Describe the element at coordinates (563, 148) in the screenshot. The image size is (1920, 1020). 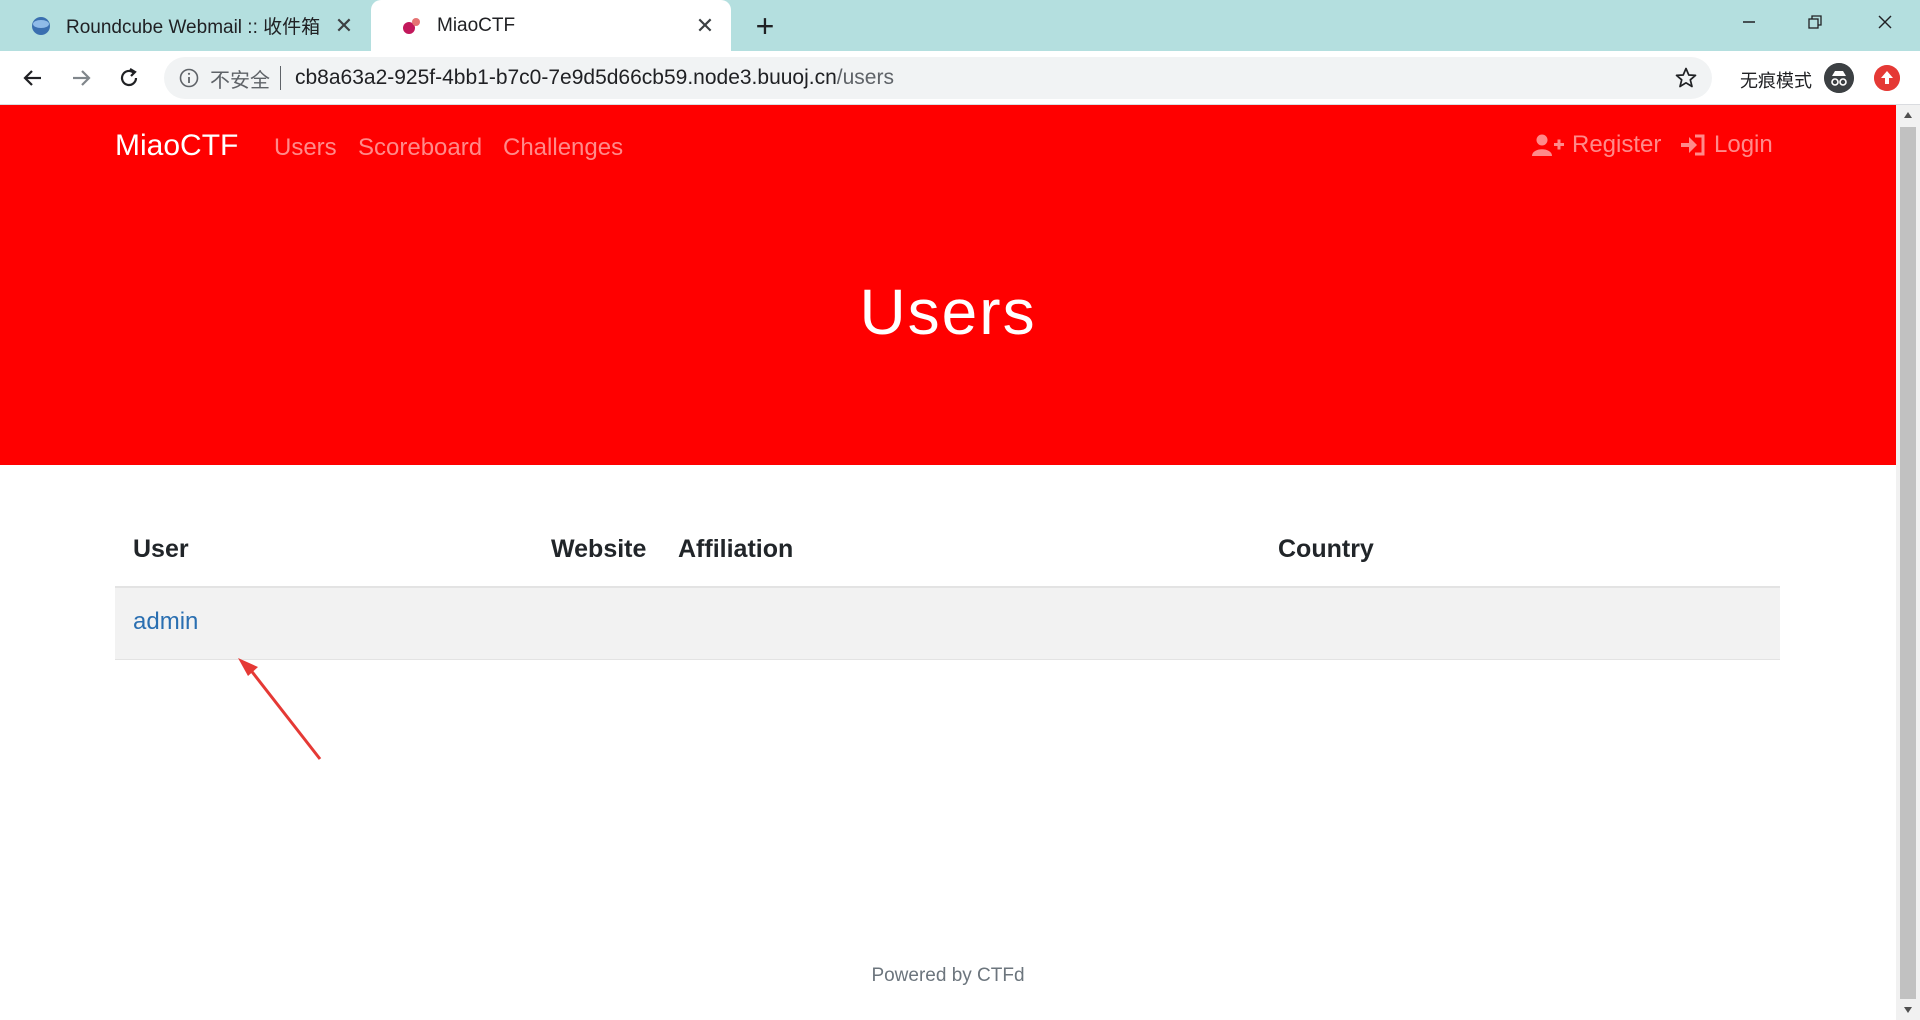
I see `nav-link-challenges: Challenges` at that location.